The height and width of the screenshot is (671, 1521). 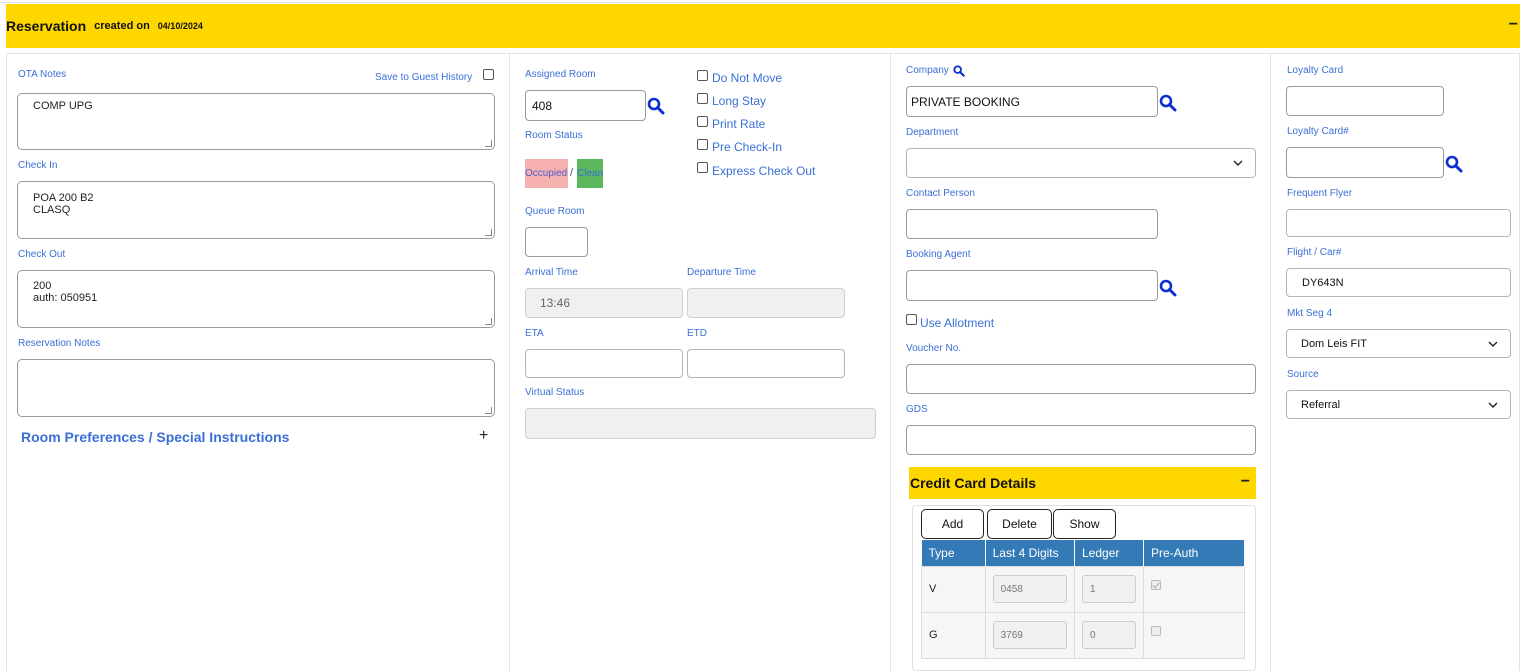 I want to click on long-stay-checkbox, so click(x=702, y=98).